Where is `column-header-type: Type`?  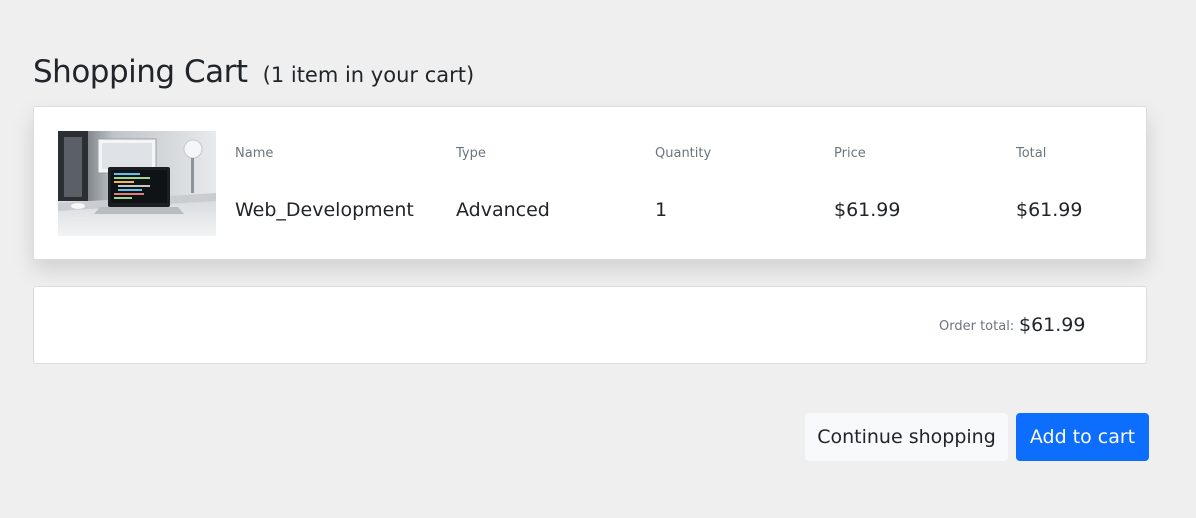
column-header-type: Type is located at coordinates (471, 153).